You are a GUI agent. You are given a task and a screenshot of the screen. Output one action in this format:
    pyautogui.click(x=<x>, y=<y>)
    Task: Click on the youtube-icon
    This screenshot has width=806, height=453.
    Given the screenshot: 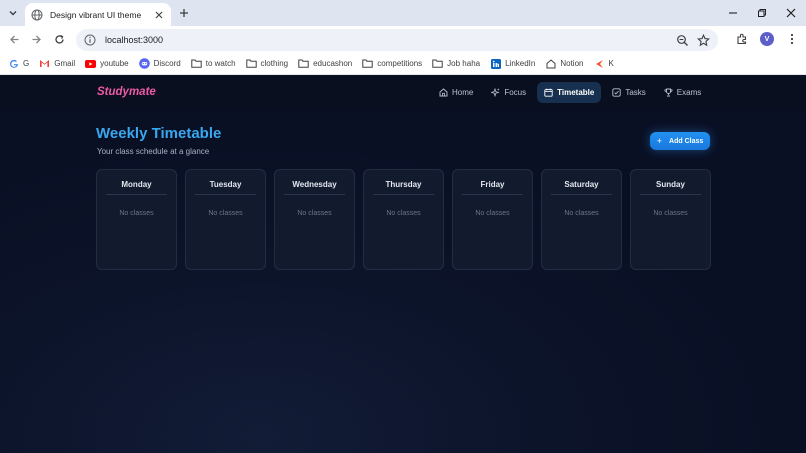 What is the action you would take?
    pyautogui.click(x=91, y=63)
    